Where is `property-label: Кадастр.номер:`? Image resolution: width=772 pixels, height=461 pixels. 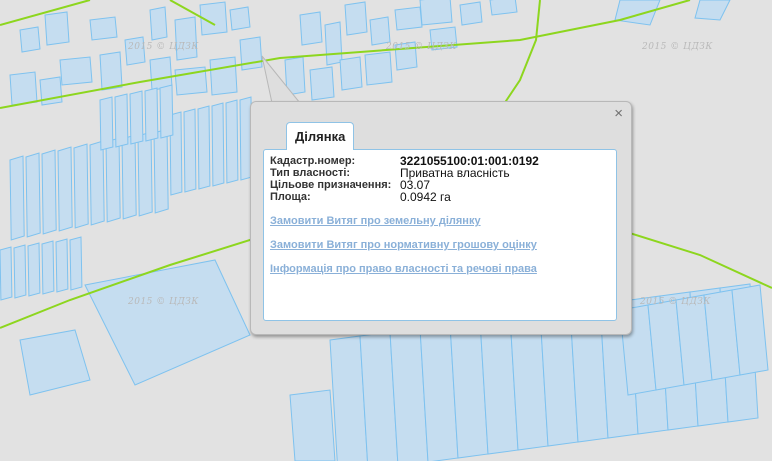 property-label: Кадастр.номер: is located at coordinates (313, 161).